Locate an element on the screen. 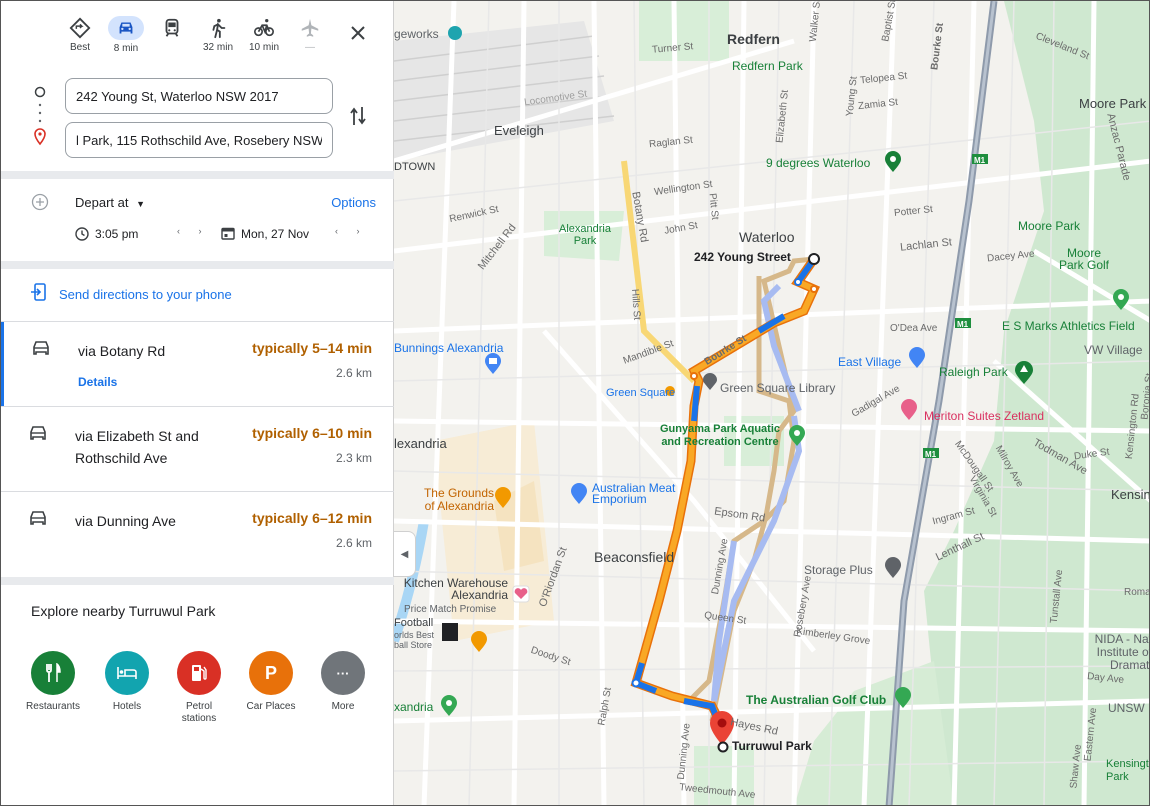  car-icon is located at coordinates (41, 348).